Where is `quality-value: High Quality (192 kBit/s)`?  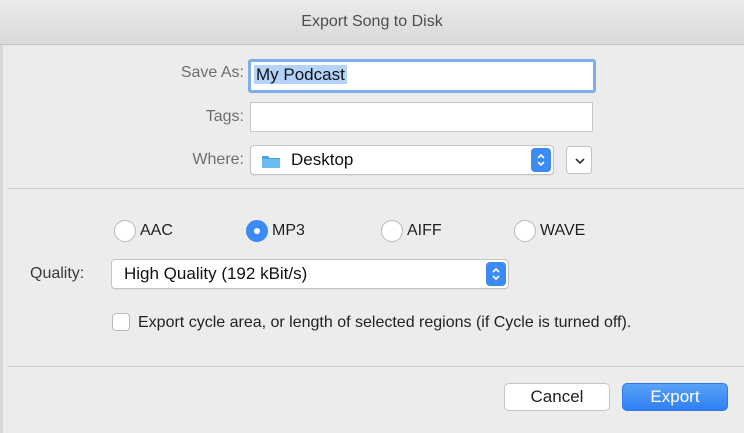 quality-value: High Quality (192 kBit/s) is located at coordinates (216, 273).